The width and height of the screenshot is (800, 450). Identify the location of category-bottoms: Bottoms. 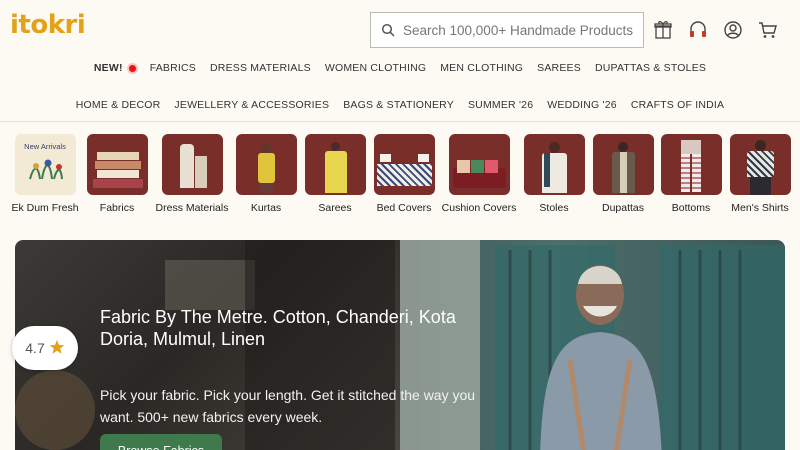
(691, 174).